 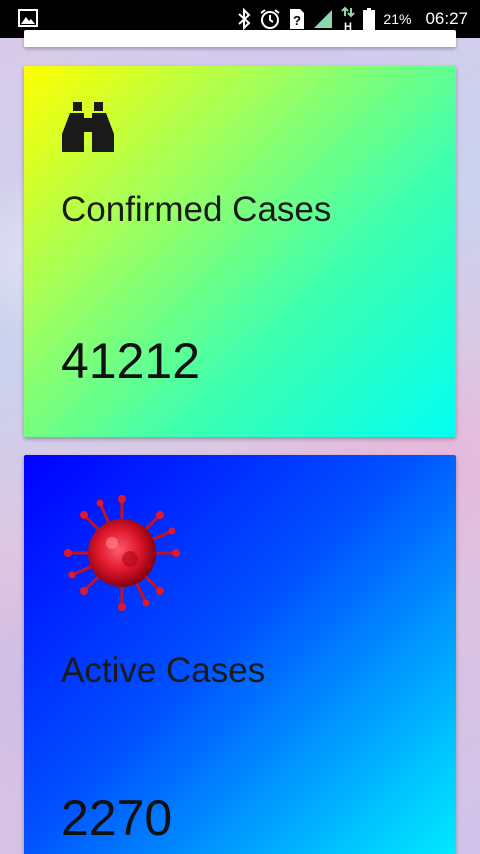 I want to click on binoculars-icon, so click(x=88, y=130).